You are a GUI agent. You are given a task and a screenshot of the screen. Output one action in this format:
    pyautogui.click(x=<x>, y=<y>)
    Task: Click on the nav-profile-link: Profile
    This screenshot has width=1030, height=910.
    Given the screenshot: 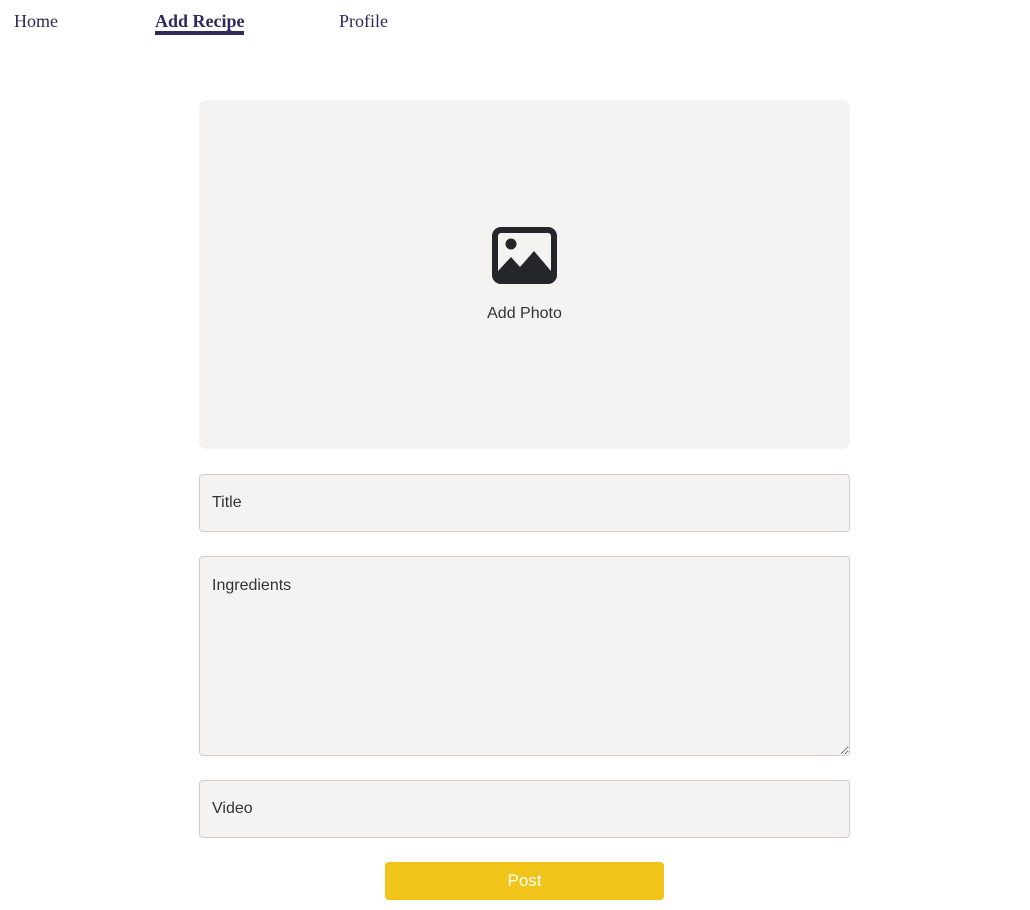 What is the action you would take?
    pyautogui.click(x=363, y=21)
    